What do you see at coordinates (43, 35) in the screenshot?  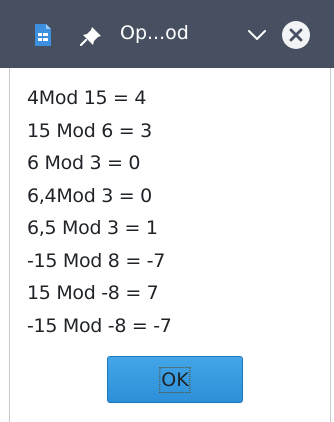 I see `app-document-icon` at bounding box center [43, 35].